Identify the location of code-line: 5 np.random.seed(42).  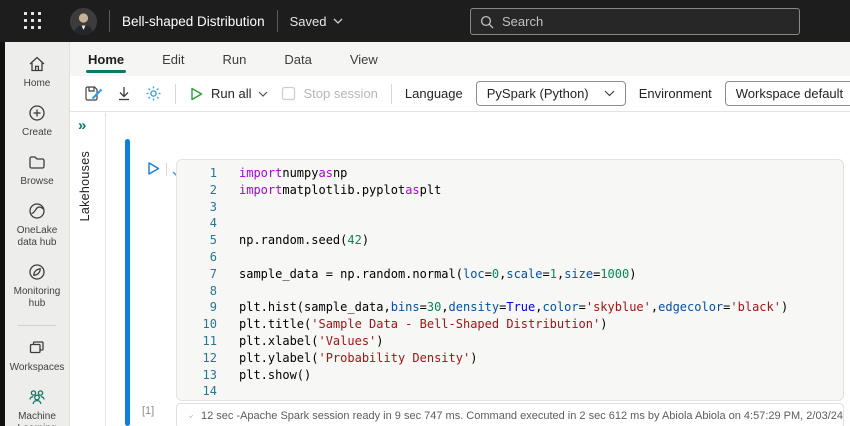
(510, 240).